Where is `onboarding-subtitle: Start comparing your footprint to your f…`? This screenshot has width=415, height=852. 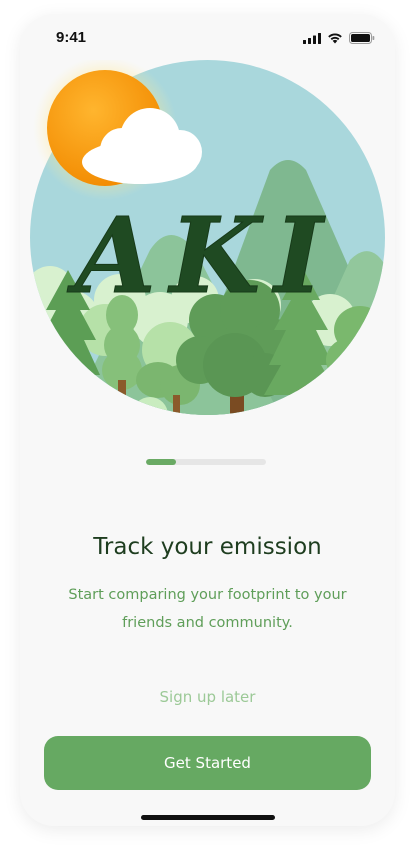
onboarding-subtitle: Start comparing your footprint to your f… is located at coordinates (207, 609).